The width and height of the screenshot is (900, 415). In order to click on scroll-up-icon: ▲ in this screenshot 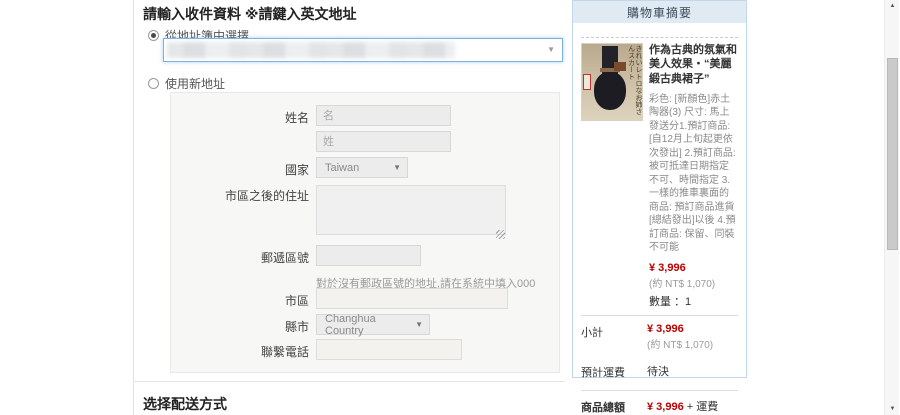, I will do `click(892, 6)`.